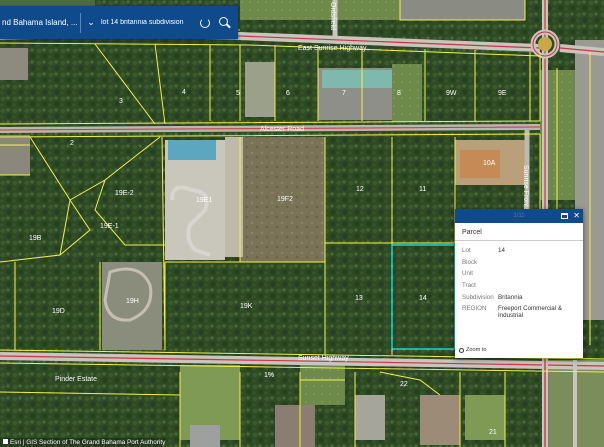  Describe the element at coordinates (478, 297) in the screenshot. I see `attribute-label: Subdivision` at that location.